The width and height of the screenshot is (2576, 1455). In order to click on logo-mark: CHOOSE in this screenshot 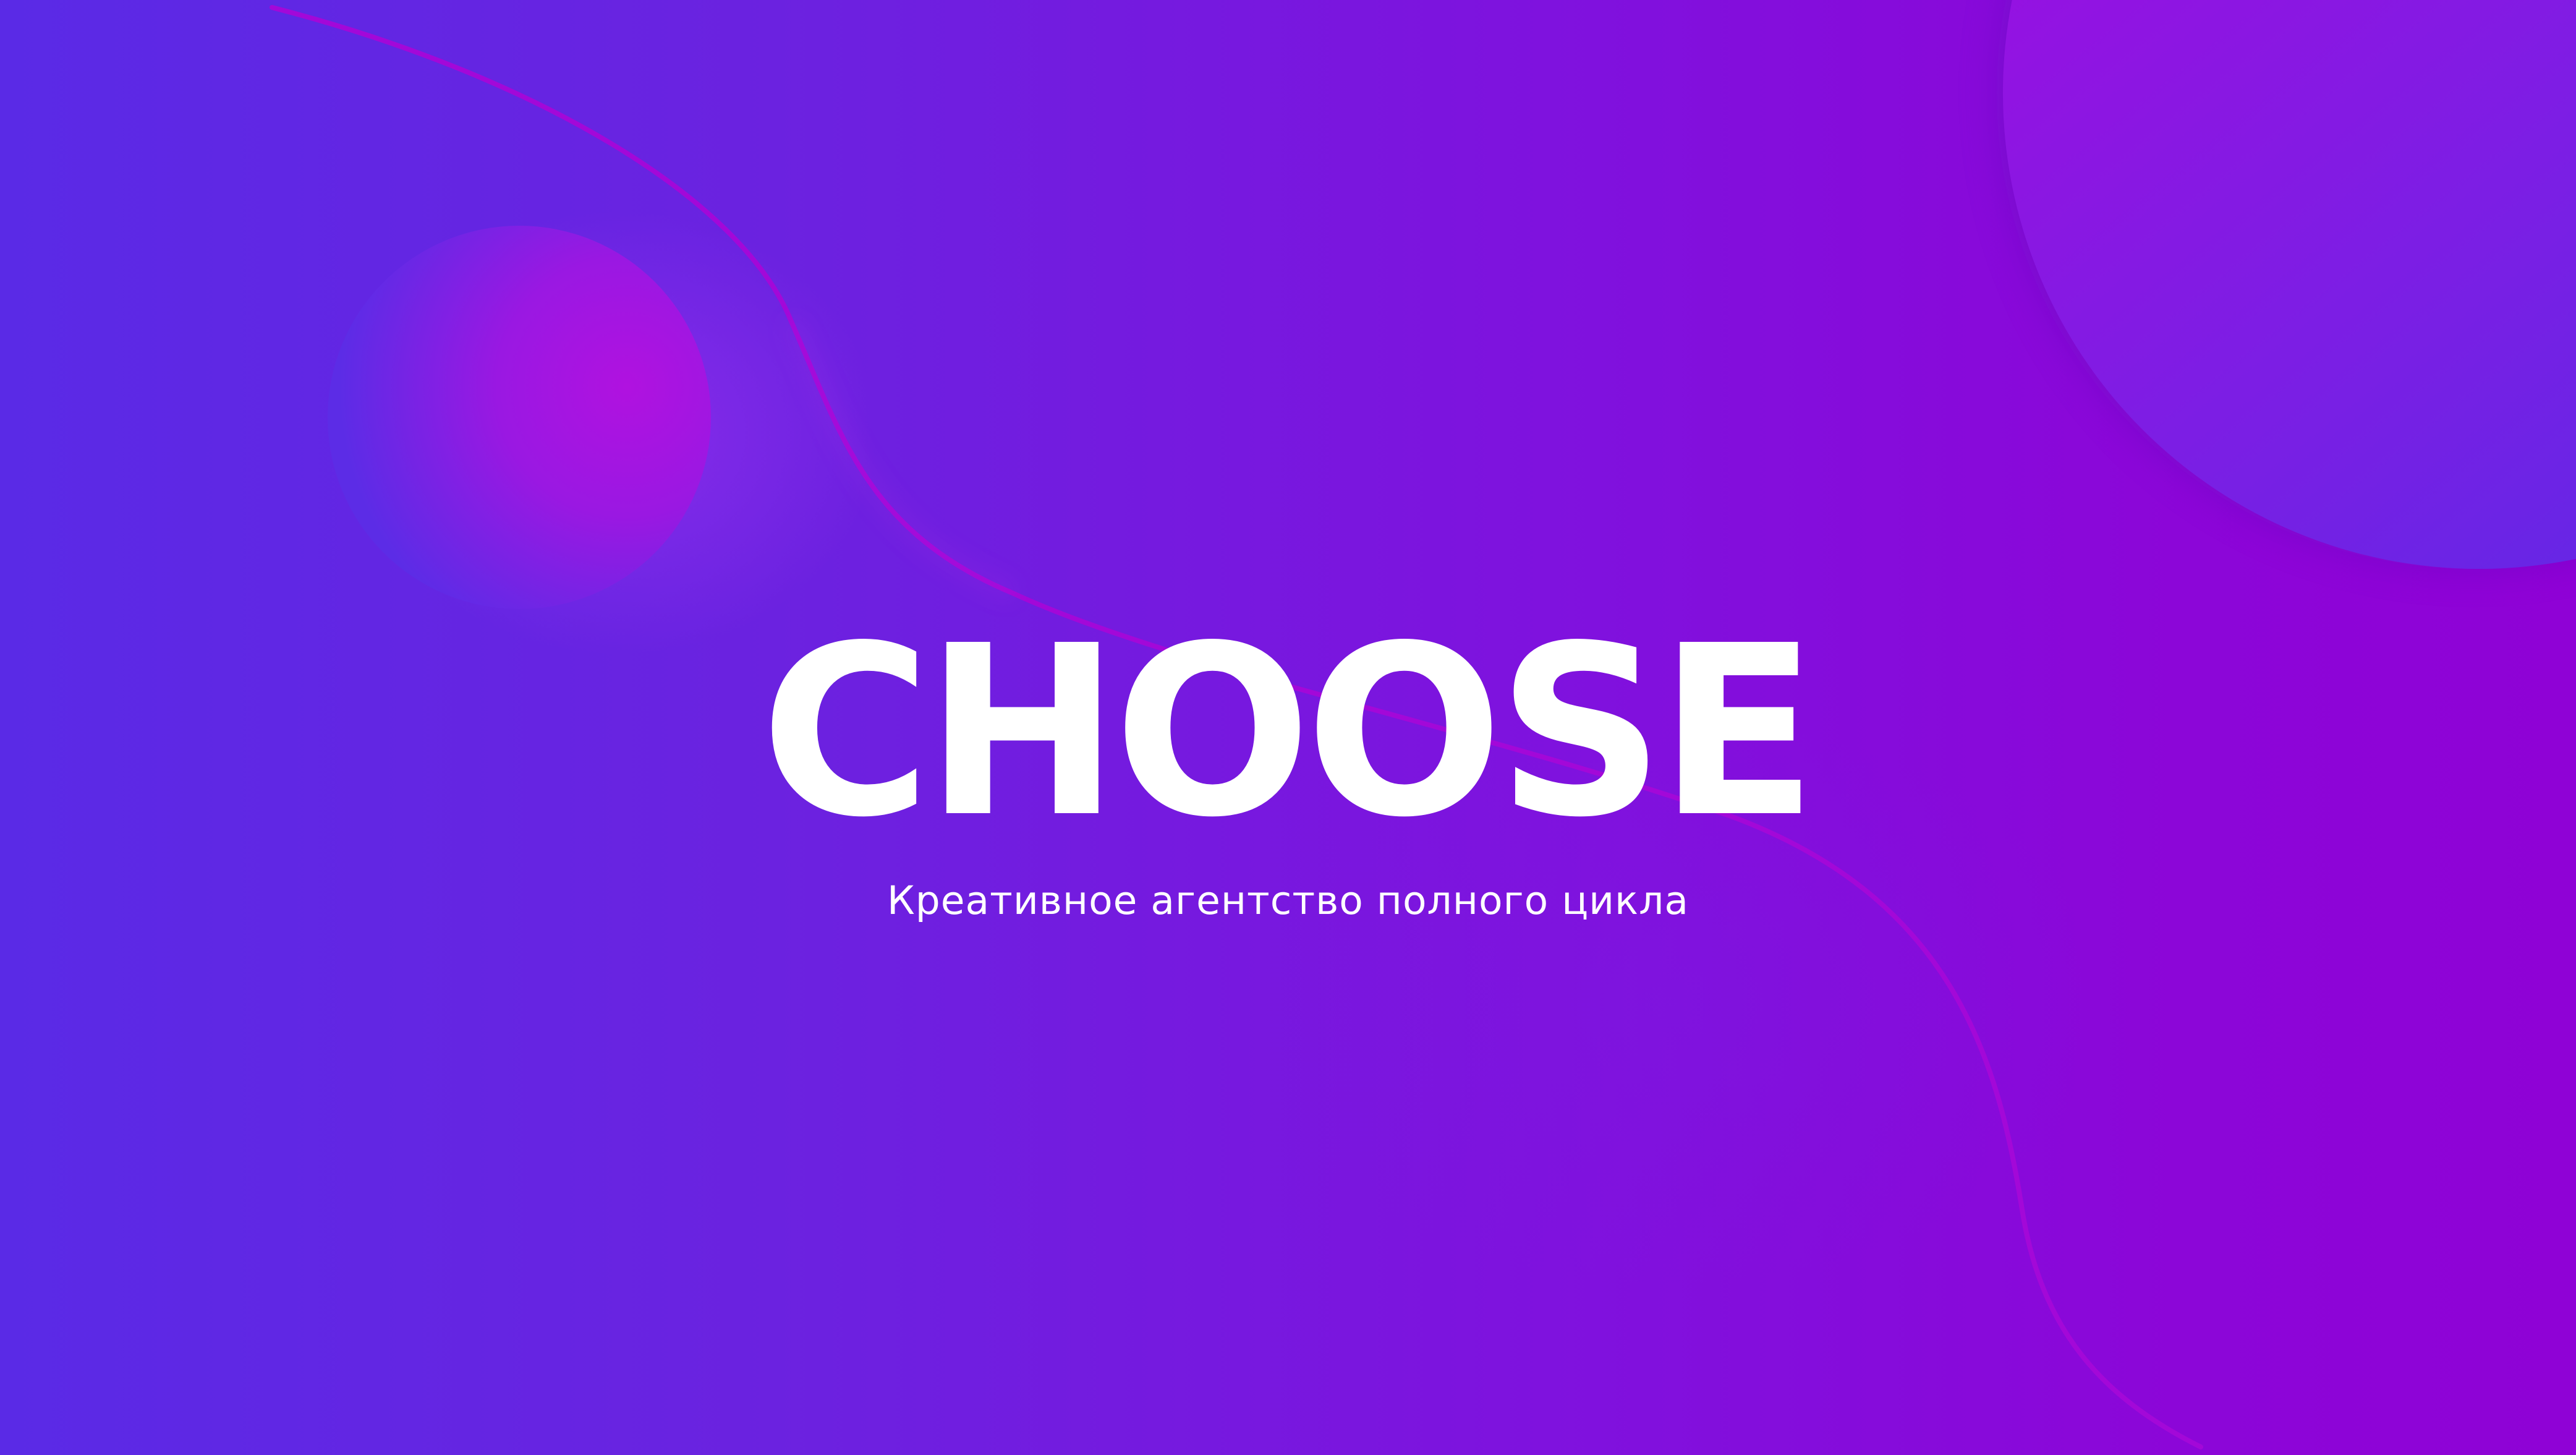, I will do `click(1288, 730)`.